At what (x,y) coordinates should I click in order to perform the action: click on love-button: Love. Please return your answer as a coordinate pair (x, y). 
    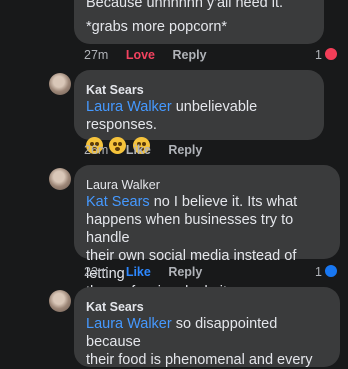
    Looking at the image, I should click on (140, 55).